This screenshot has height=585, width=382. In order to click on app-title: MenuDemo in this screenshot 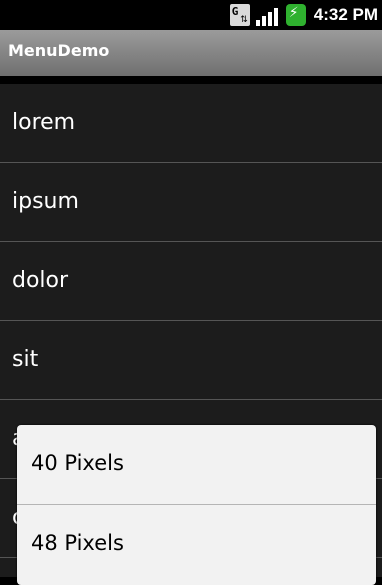, I will do `click(59, 50)`.